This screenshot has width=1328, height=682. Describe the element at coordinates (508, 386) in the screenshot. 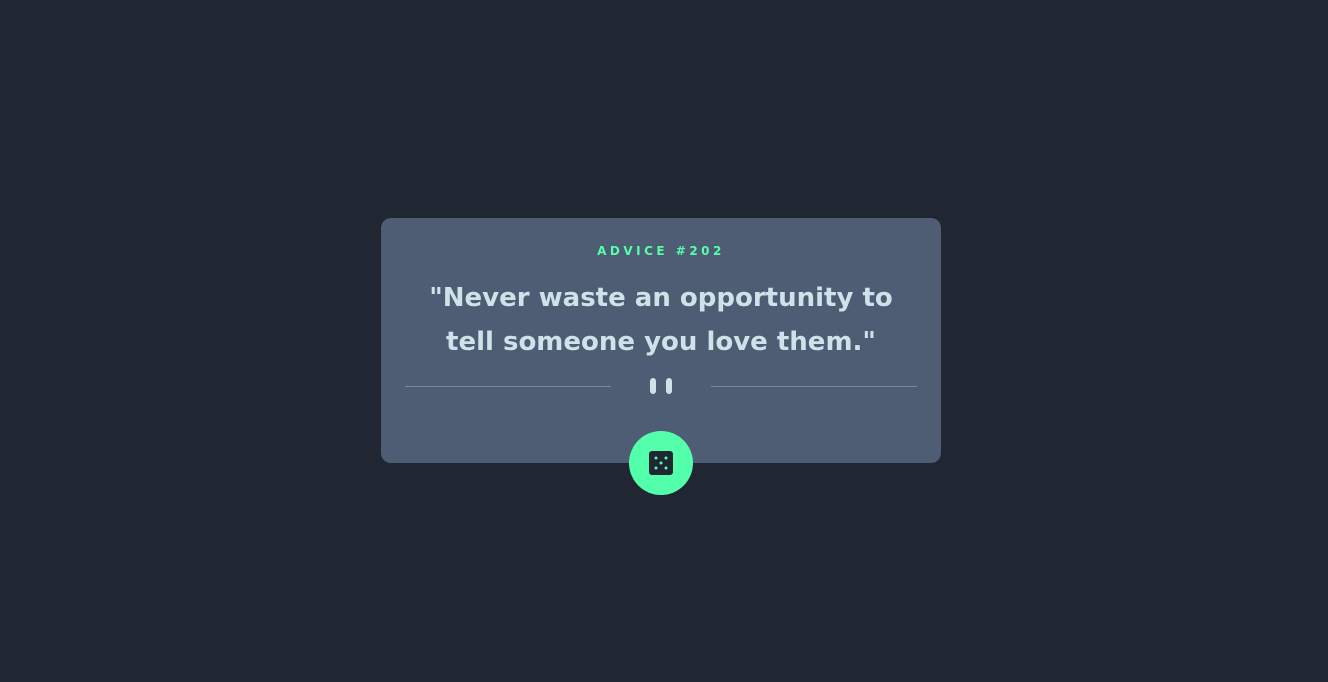

I see `divider-line-left` at that location.